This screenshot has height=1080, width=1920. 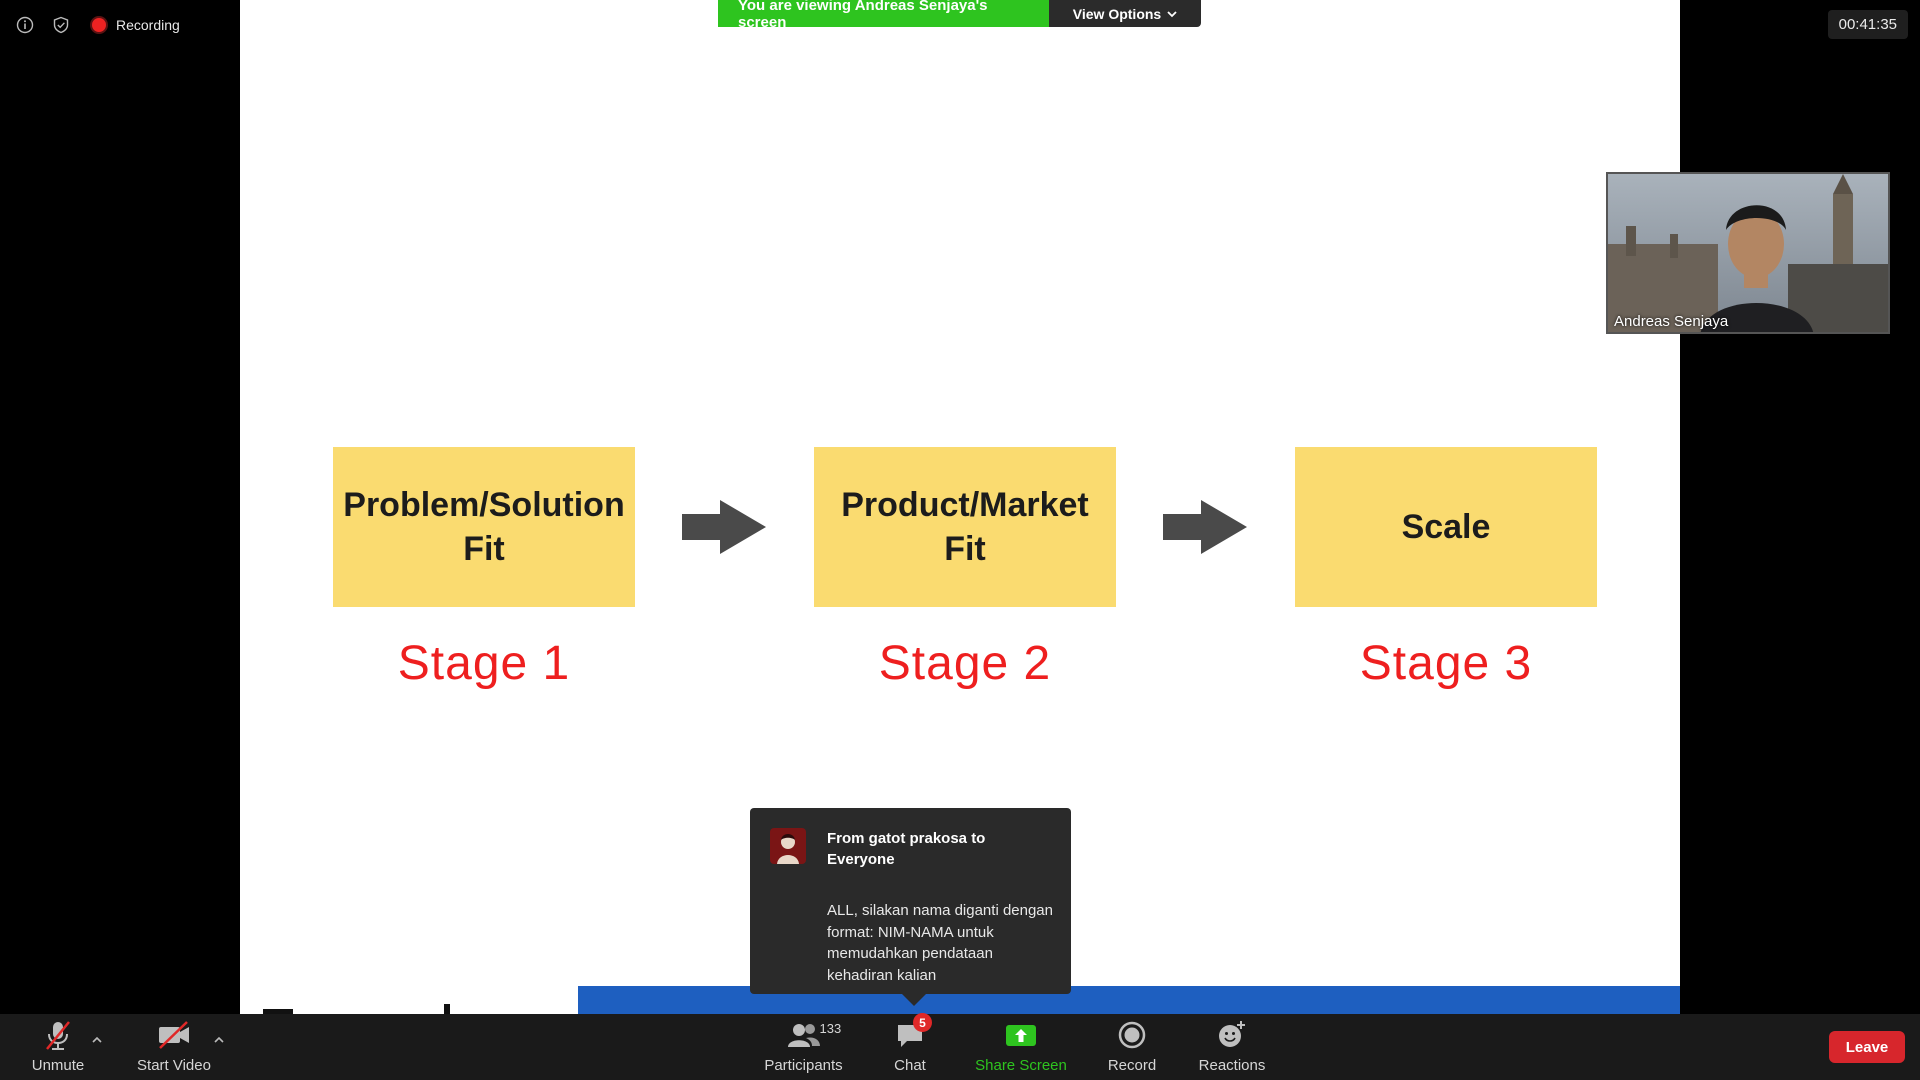 I want to click on view-options-button: View Options, so click(x=1125, y=13).